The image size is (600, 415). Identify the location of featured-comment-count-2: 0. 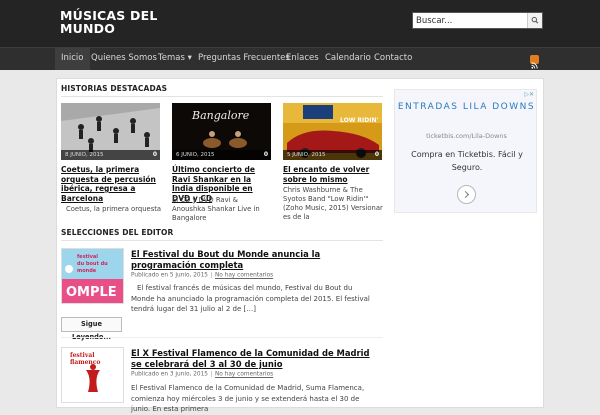
(266, 155).